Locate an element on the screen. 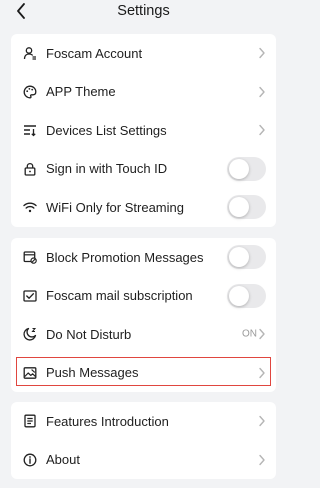 The width and height of the screenshot is (320, 488). row-label: Sign in with Touch ID is located at coordinates (107, 169).